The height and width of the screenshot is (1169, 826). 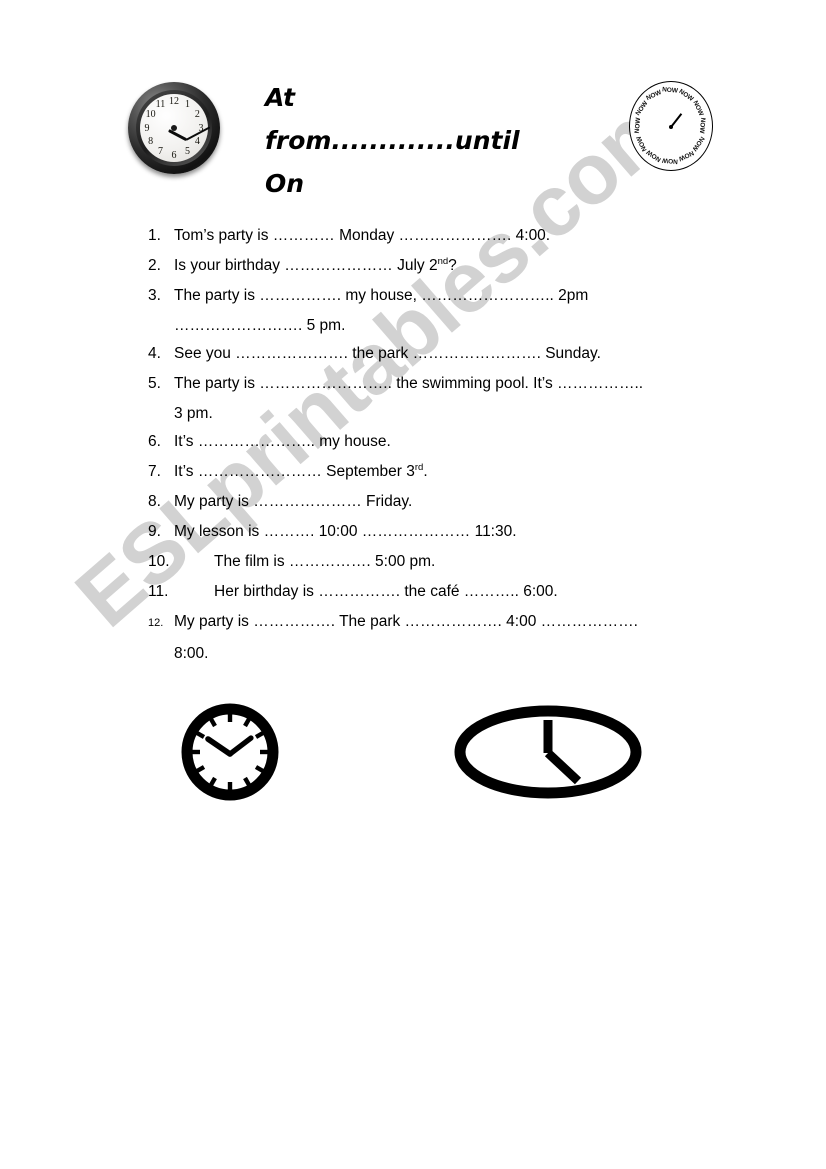 I want to click on exercise-text: It’s ………………….. my house., so click(x=282, y=441).